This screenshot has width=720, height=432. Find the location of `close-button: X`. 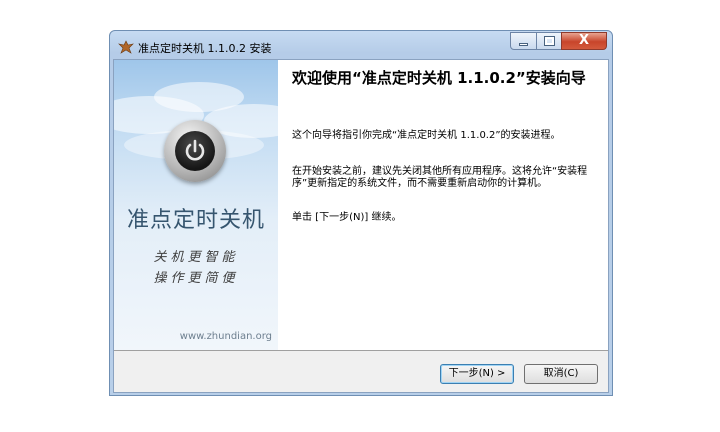

close-button: X is located at coordinates (584, 41).